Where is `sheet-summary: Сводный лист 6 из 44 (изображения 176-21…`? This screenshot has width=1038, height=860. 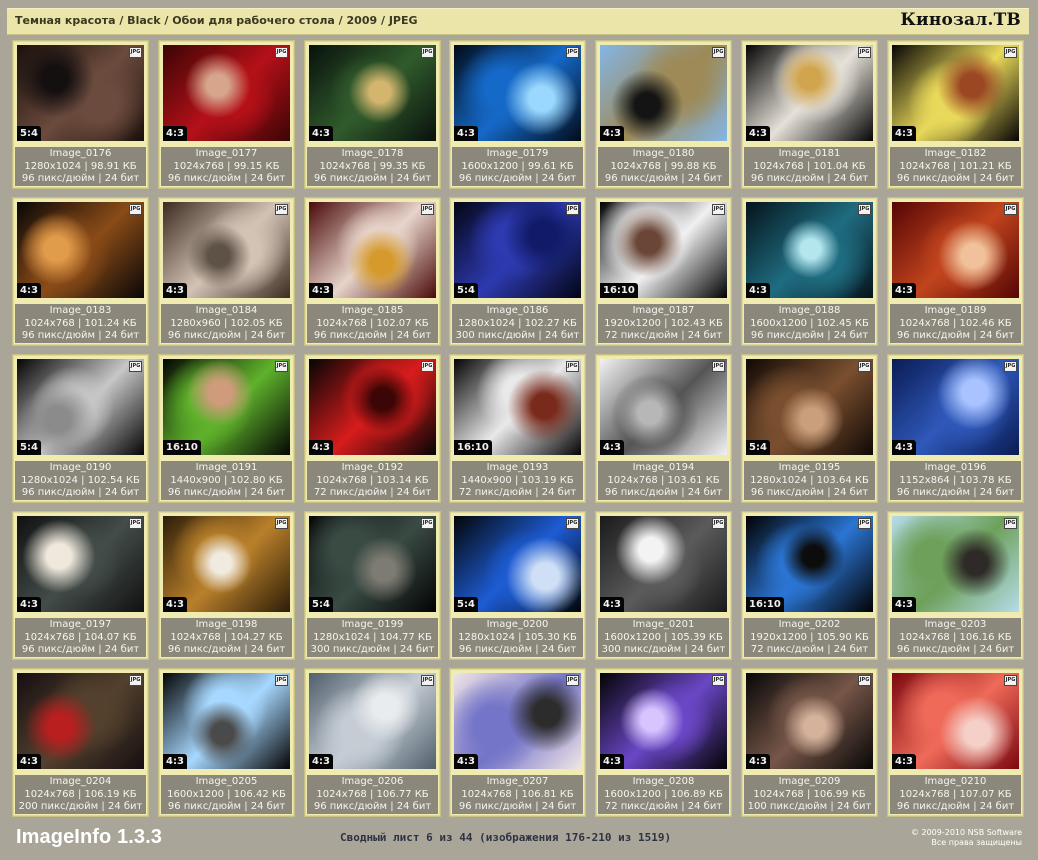
sheet-summary: Сводный лист 6 из 44 (изображения 176-21… is located at coordinates (506, 837).